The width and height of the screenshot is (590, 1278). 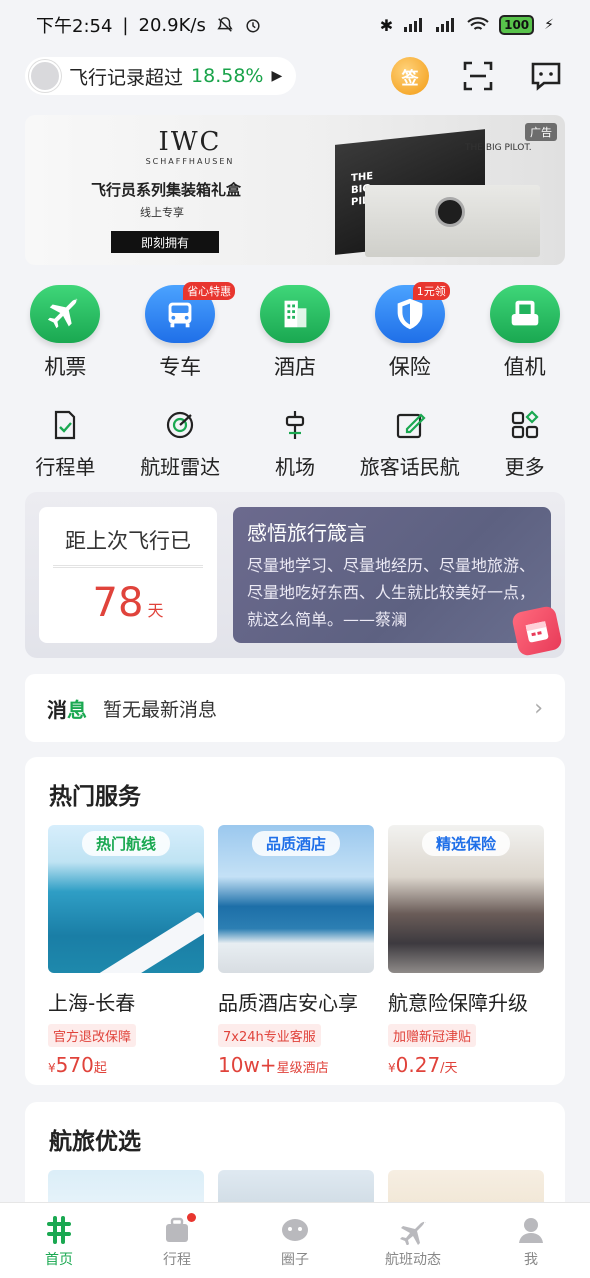 What do you see at coordinates (295, 25) in the screenshot?
I see `status-bar: 下午2:54 | 20.9K/s ✱ 100 ⚡` at bounding box center [295, 25].